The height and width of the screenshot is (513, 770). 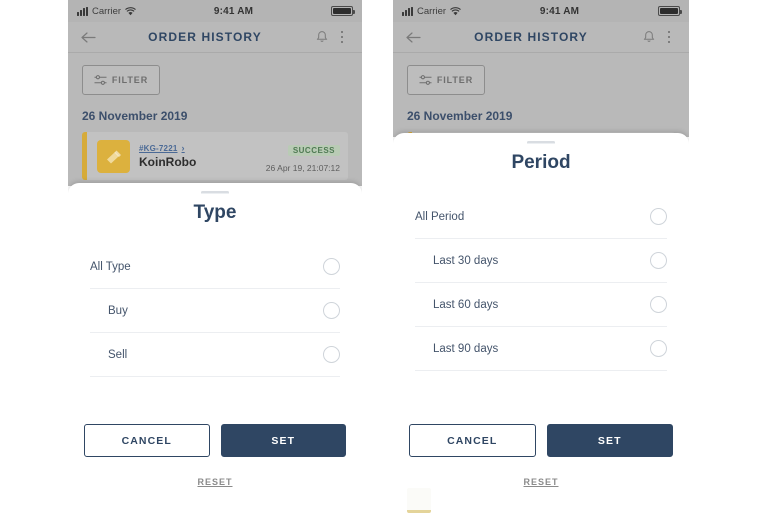 I want to click on app-bar-right: ORDER HISTORY, so click(x=541, y=37).